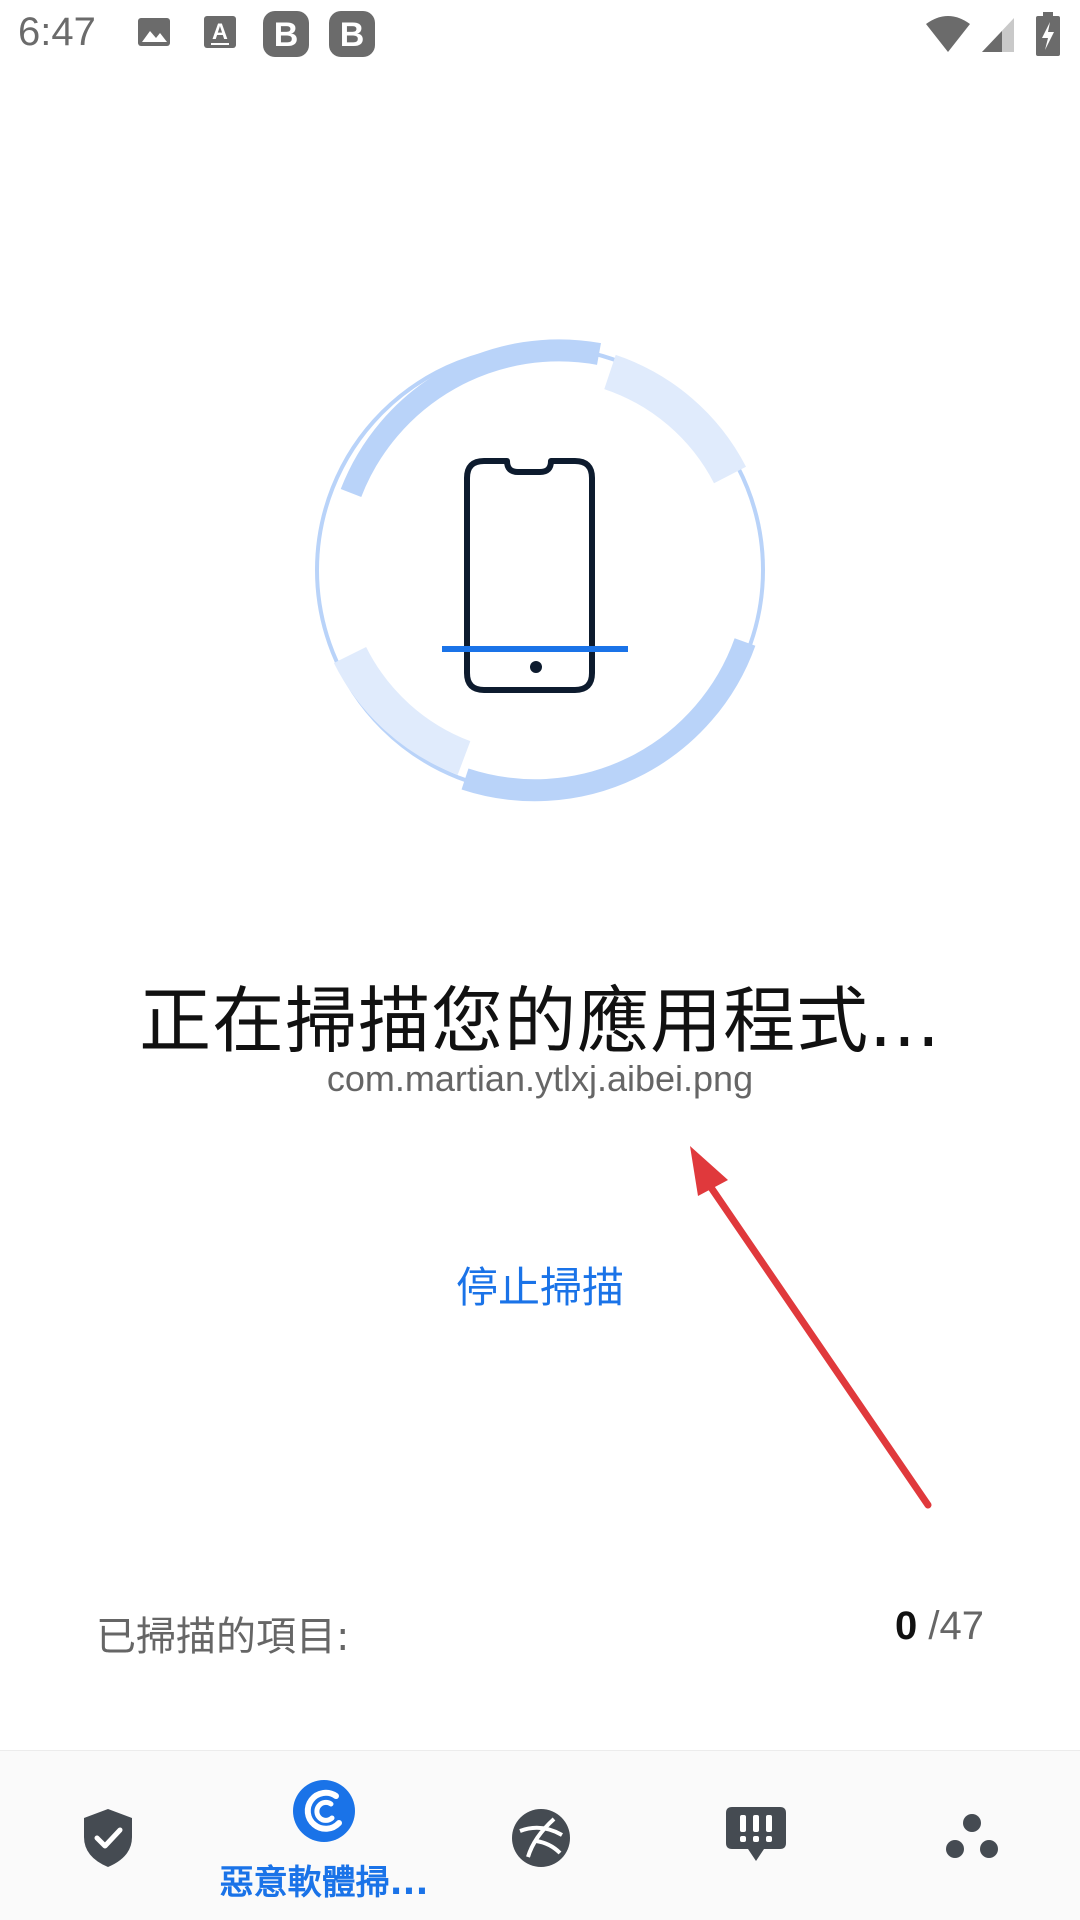  What do you see at coordinates (956, 1626) in the screenshot?
I see `total-count: /47` at bounding box center [956, 1626].